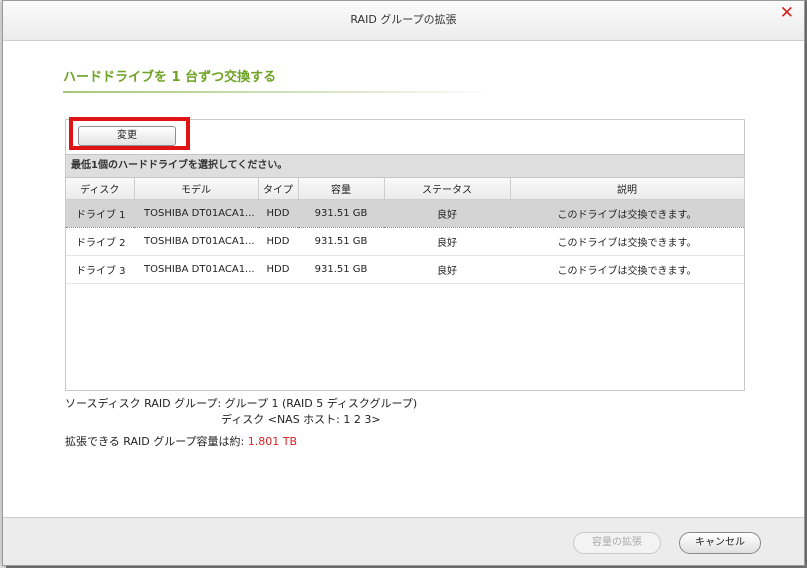  Describe the element at coordinates (170, 77) in the screenshot. I see `section-title: ハードドライブを 1 台ずつ交換する` at that location.